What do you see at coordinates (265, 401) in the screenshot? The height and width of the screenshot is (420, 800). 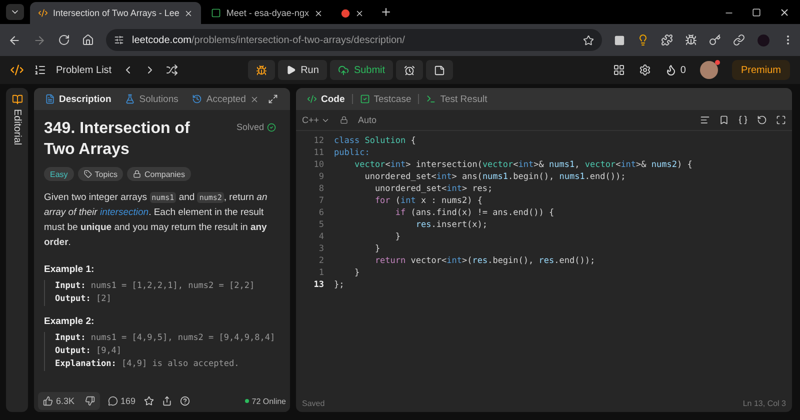 I see `online-count: 72 Online` at bounding box center [265, 401].